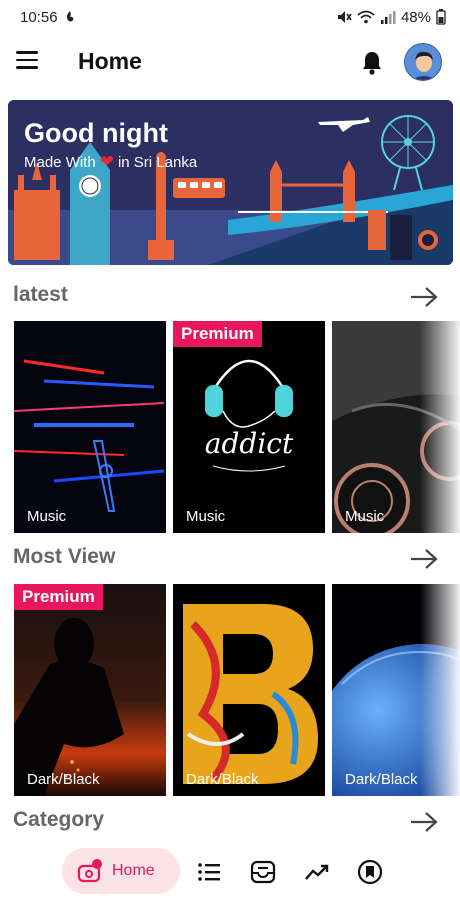 Image resolution: width=460 pixels, height=900 pixels. I want to click on battery-percent: 48%, so click(415, 17).